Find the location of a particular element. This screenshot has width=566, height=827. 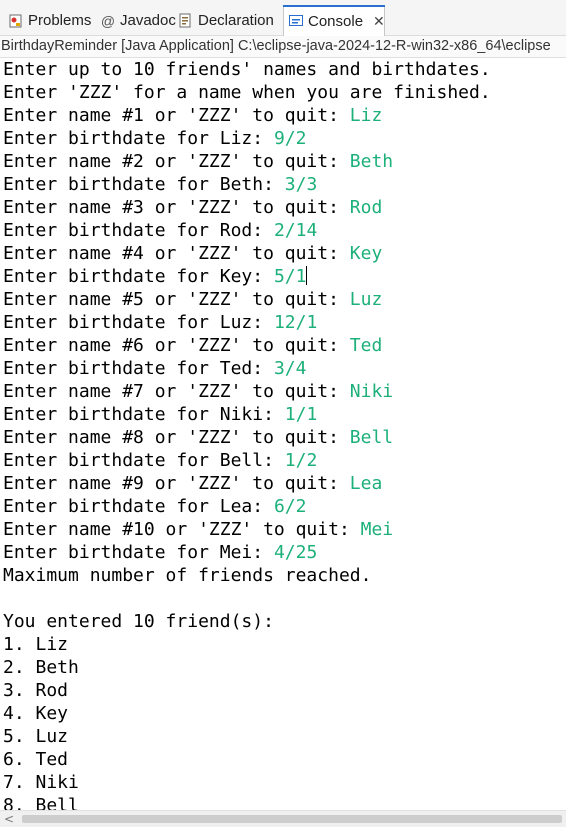

console-line: Enter name #2 or 'ZZZ' to quit: Beth is located at coordinates (283, 161).